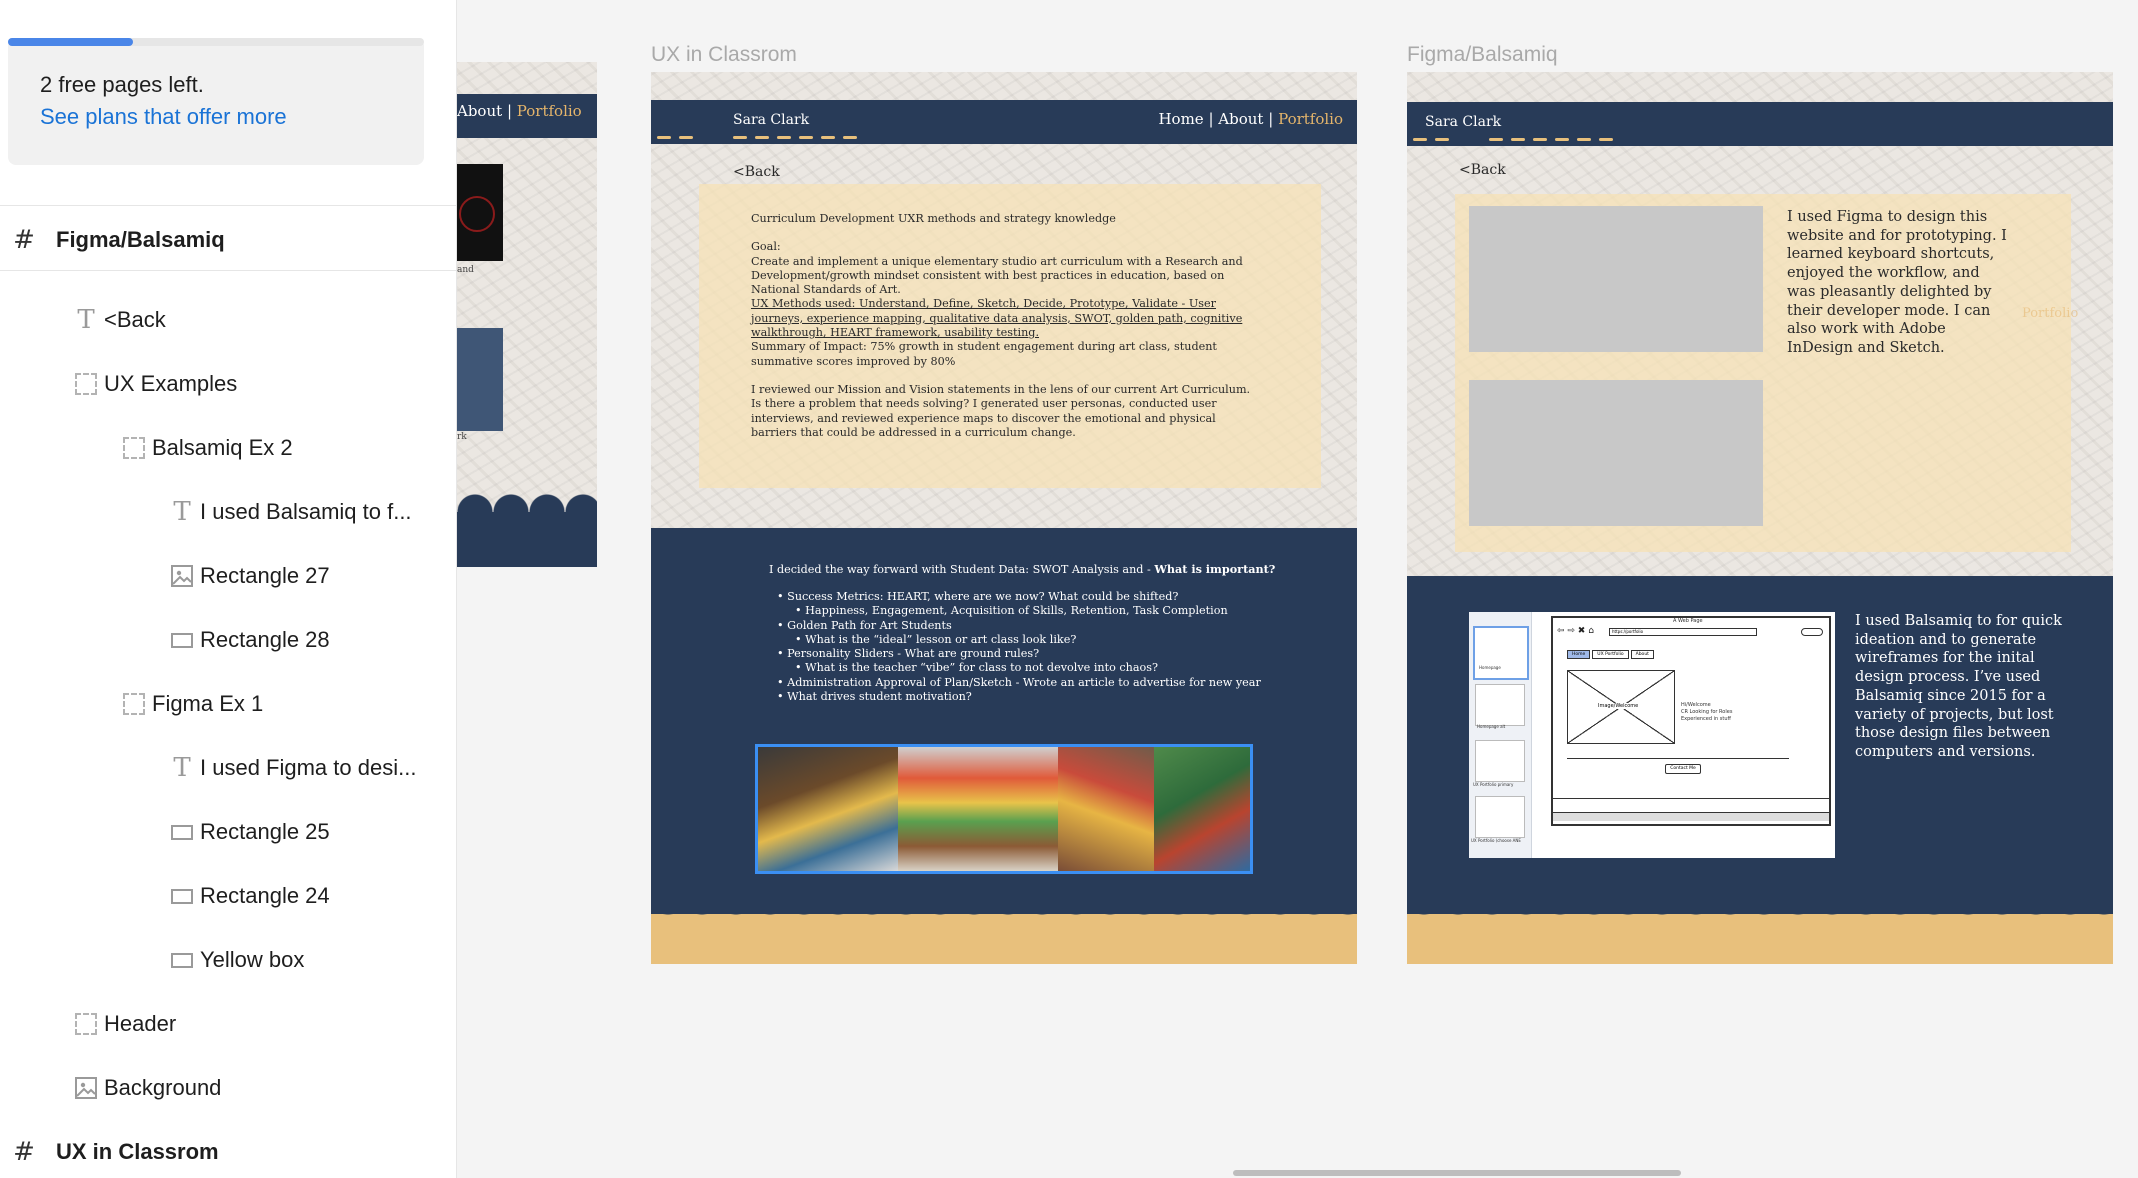 Image resolution: width=2138 pixels, height=1178 pixels. Describe the element at coordinates (1579, 654) in the screenshot. I see `wireframe-tab: Home` at that location.